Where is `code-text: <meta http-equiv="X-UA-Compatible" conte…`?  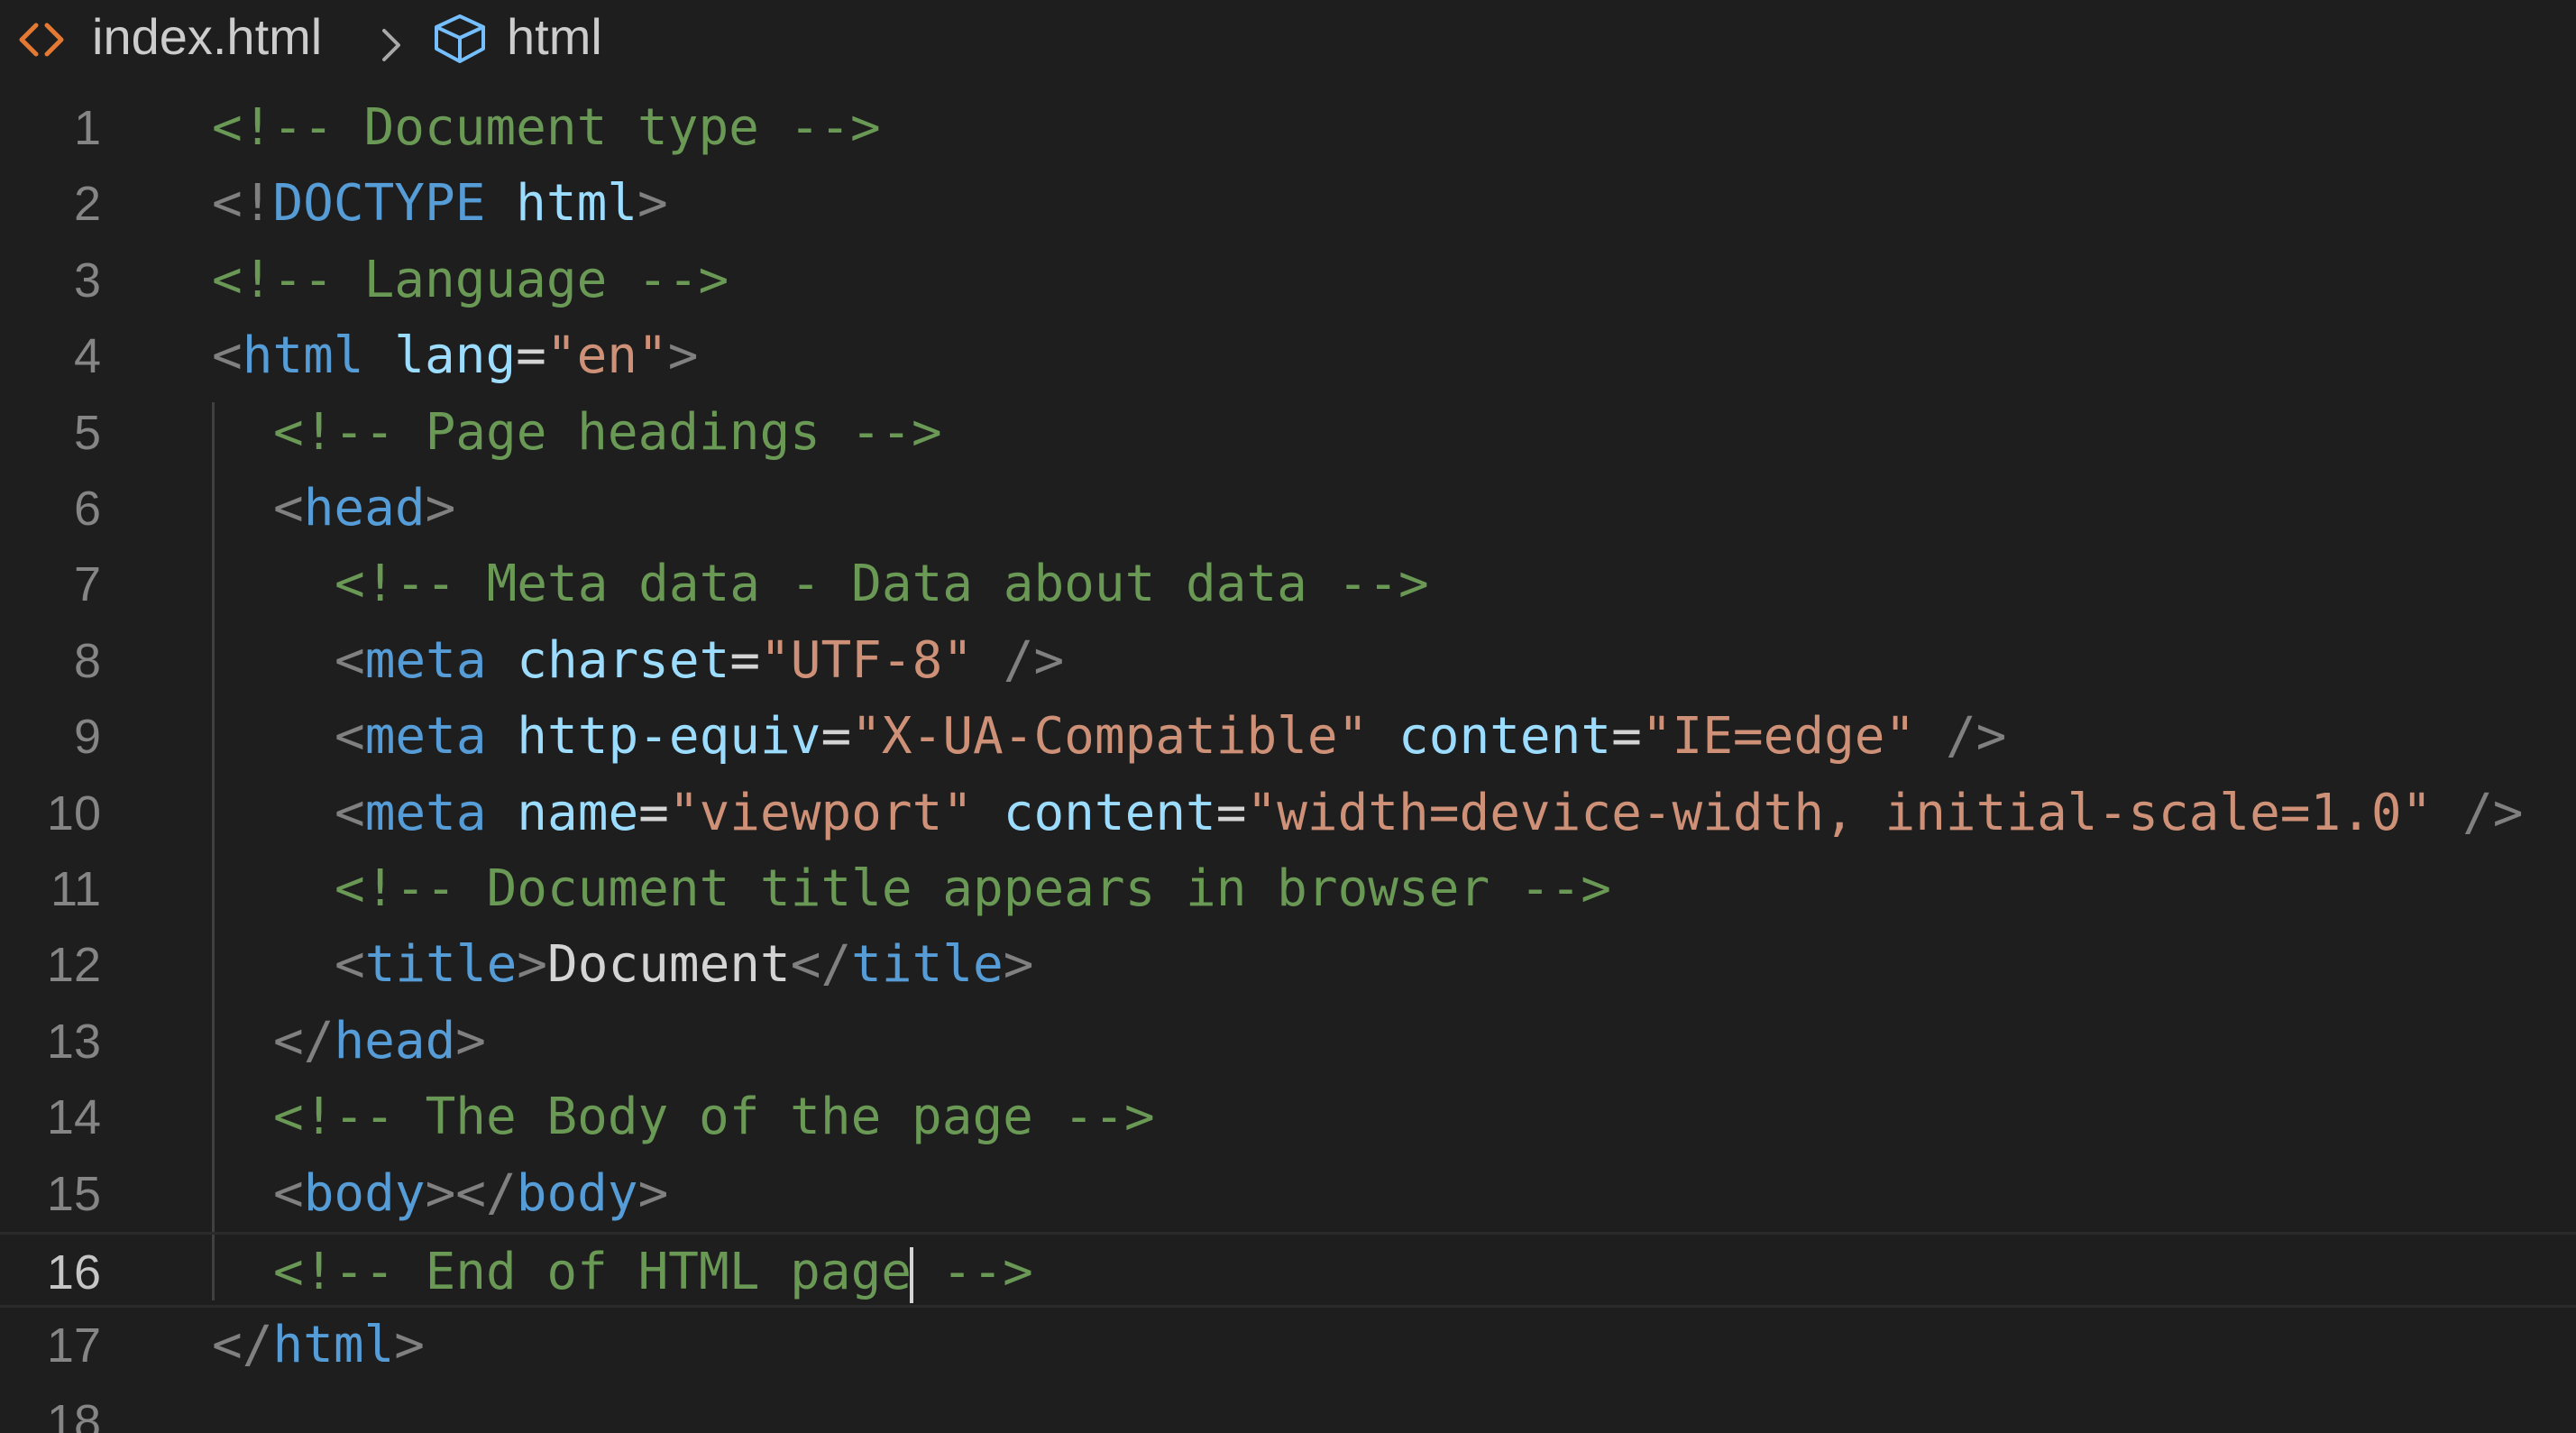 code-text: <meta http-equiv="X-UA-Compatible" conte… is located at coordinates (1170, 737).